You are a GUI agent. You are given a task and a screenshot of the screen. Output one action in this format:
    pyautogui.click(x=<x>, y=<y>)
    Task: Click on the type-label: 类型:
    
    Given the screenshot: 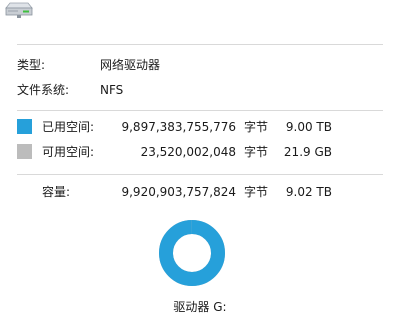 What is the action you would take?
    pyautogui.click(x=31, y=65)
    